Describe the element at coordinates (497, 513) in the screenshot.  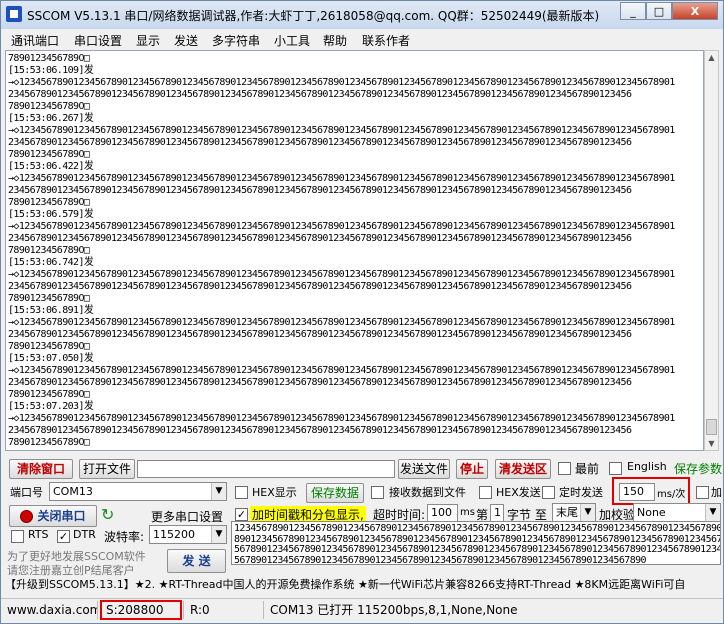
I see `nth-input: 1` at that location.